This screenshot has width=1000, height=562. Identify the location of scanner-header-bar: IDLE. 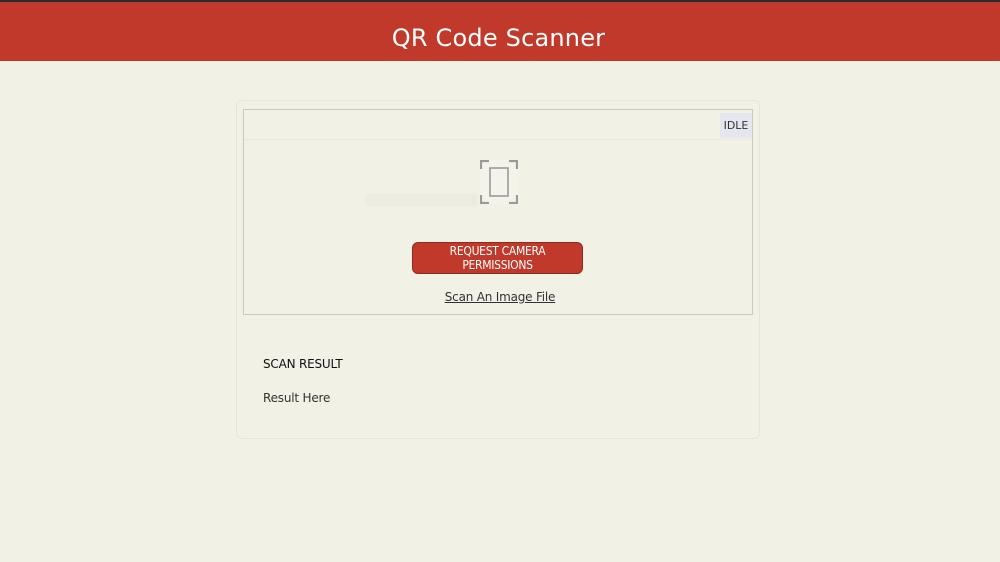
(498, 125).